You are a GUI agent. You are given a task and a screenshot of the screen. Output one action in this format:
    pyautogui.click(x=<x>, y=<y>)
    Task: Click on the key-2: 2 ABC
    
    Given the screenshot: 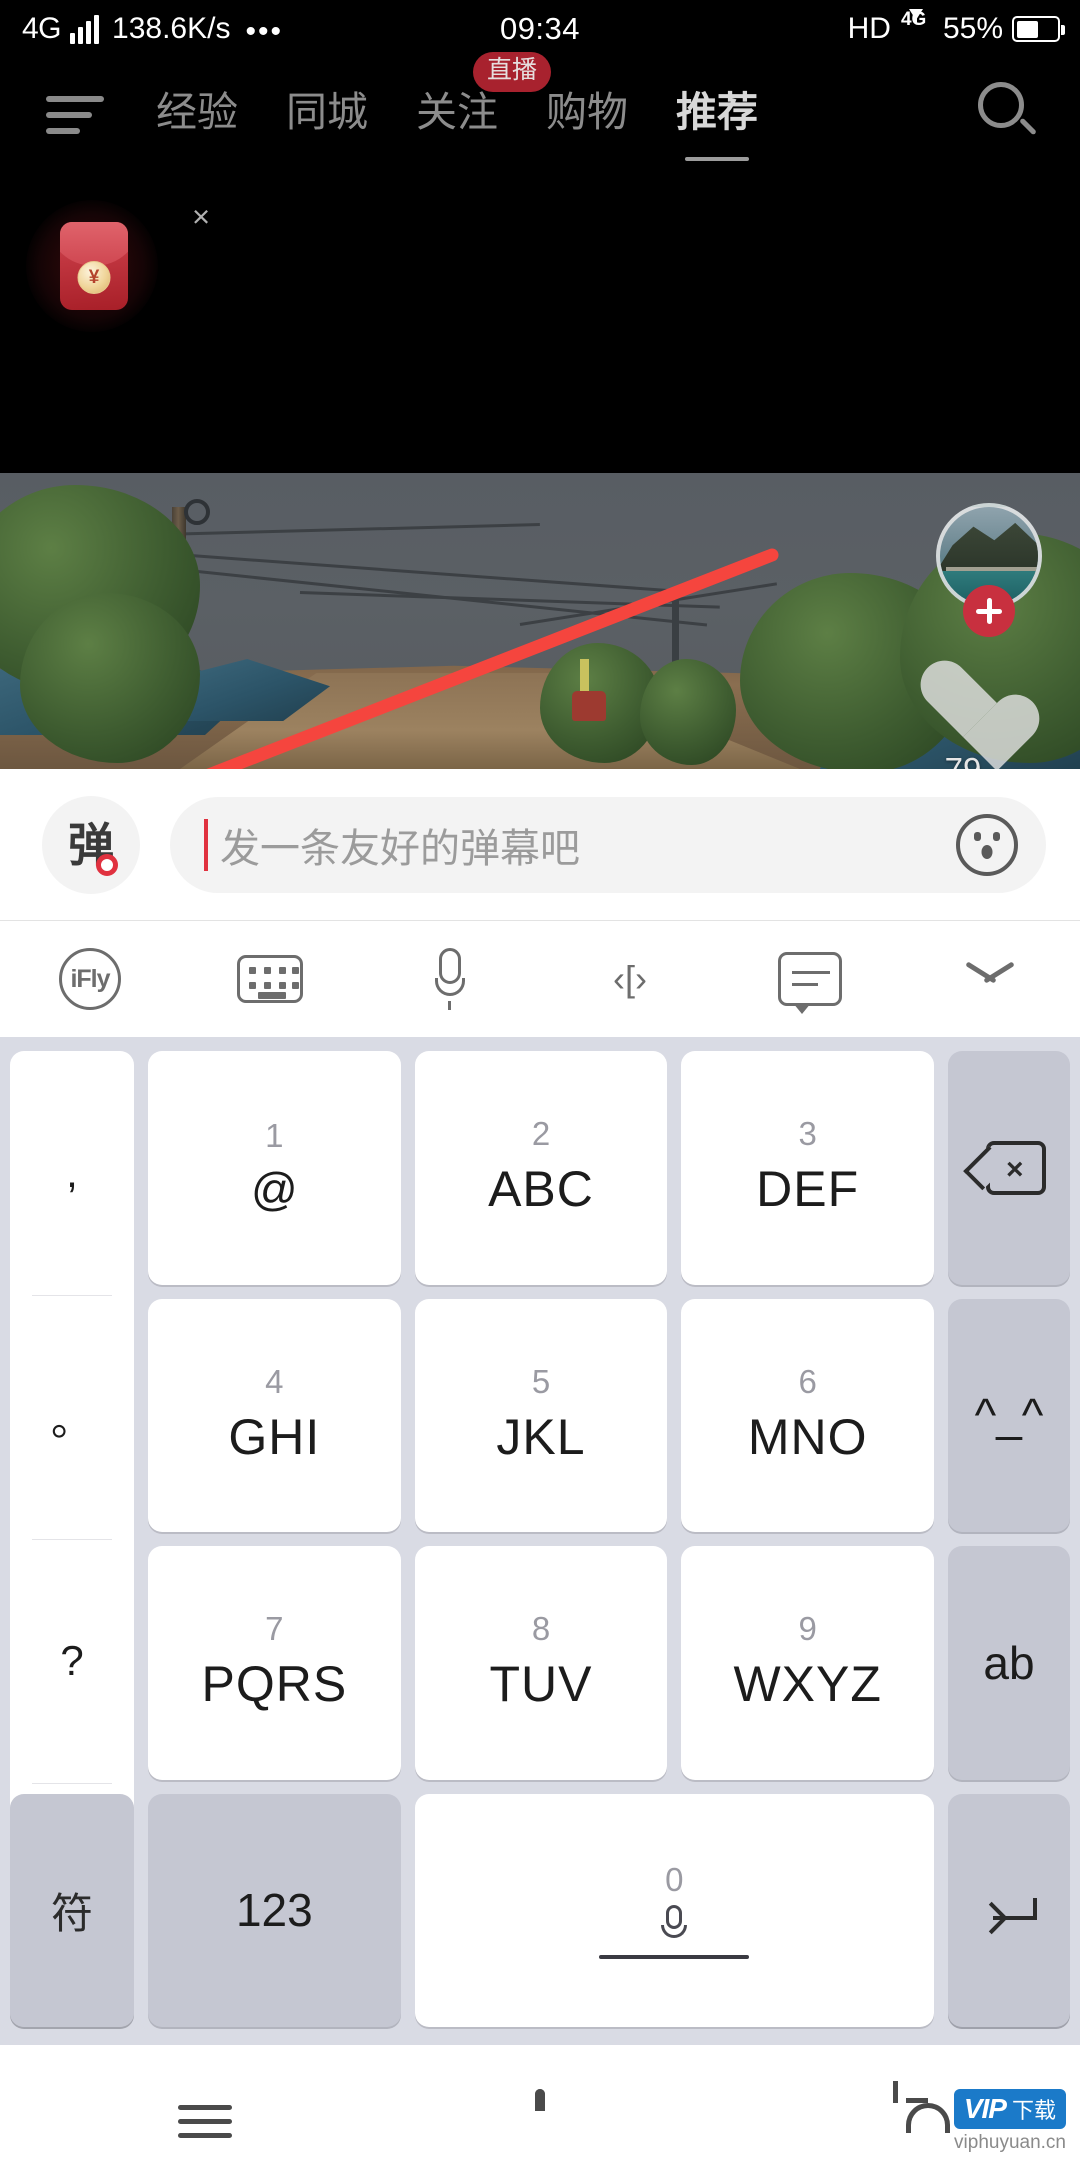 What is the action you would take?
    pyautogui.click(x=541, y=1168)
    